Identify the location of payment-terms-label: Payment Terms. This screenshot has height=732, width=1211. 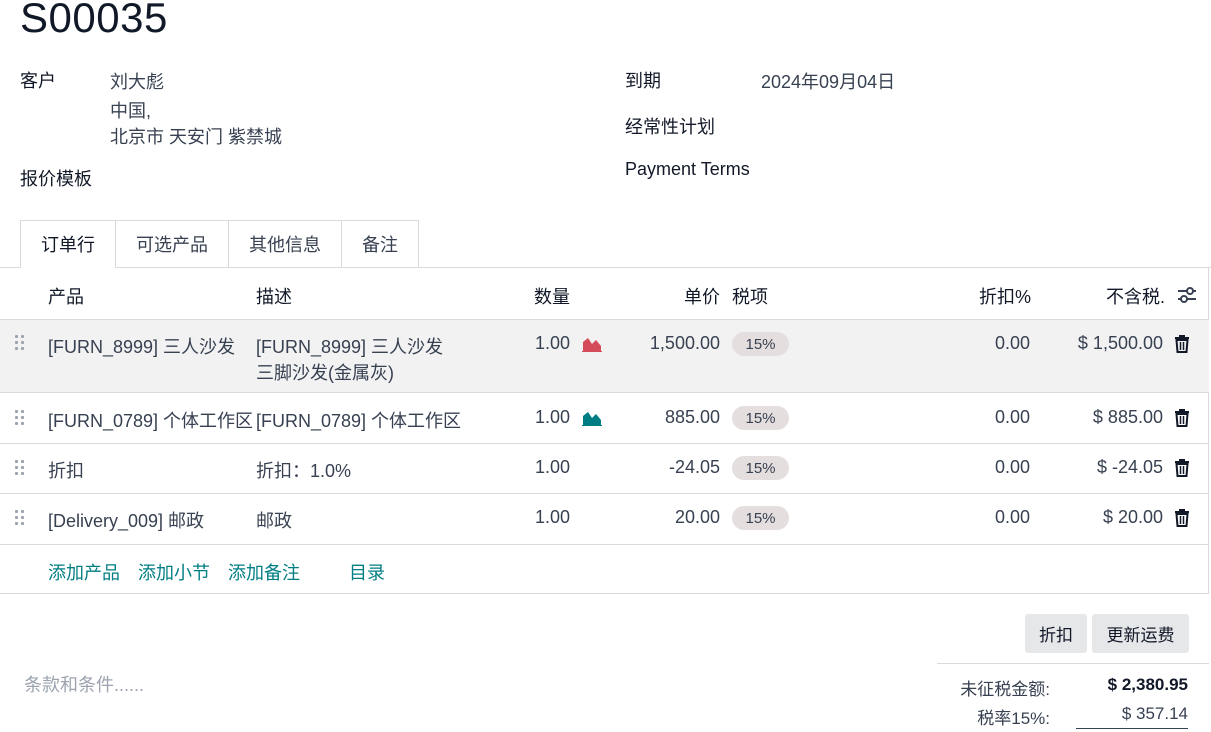
(687, 169).